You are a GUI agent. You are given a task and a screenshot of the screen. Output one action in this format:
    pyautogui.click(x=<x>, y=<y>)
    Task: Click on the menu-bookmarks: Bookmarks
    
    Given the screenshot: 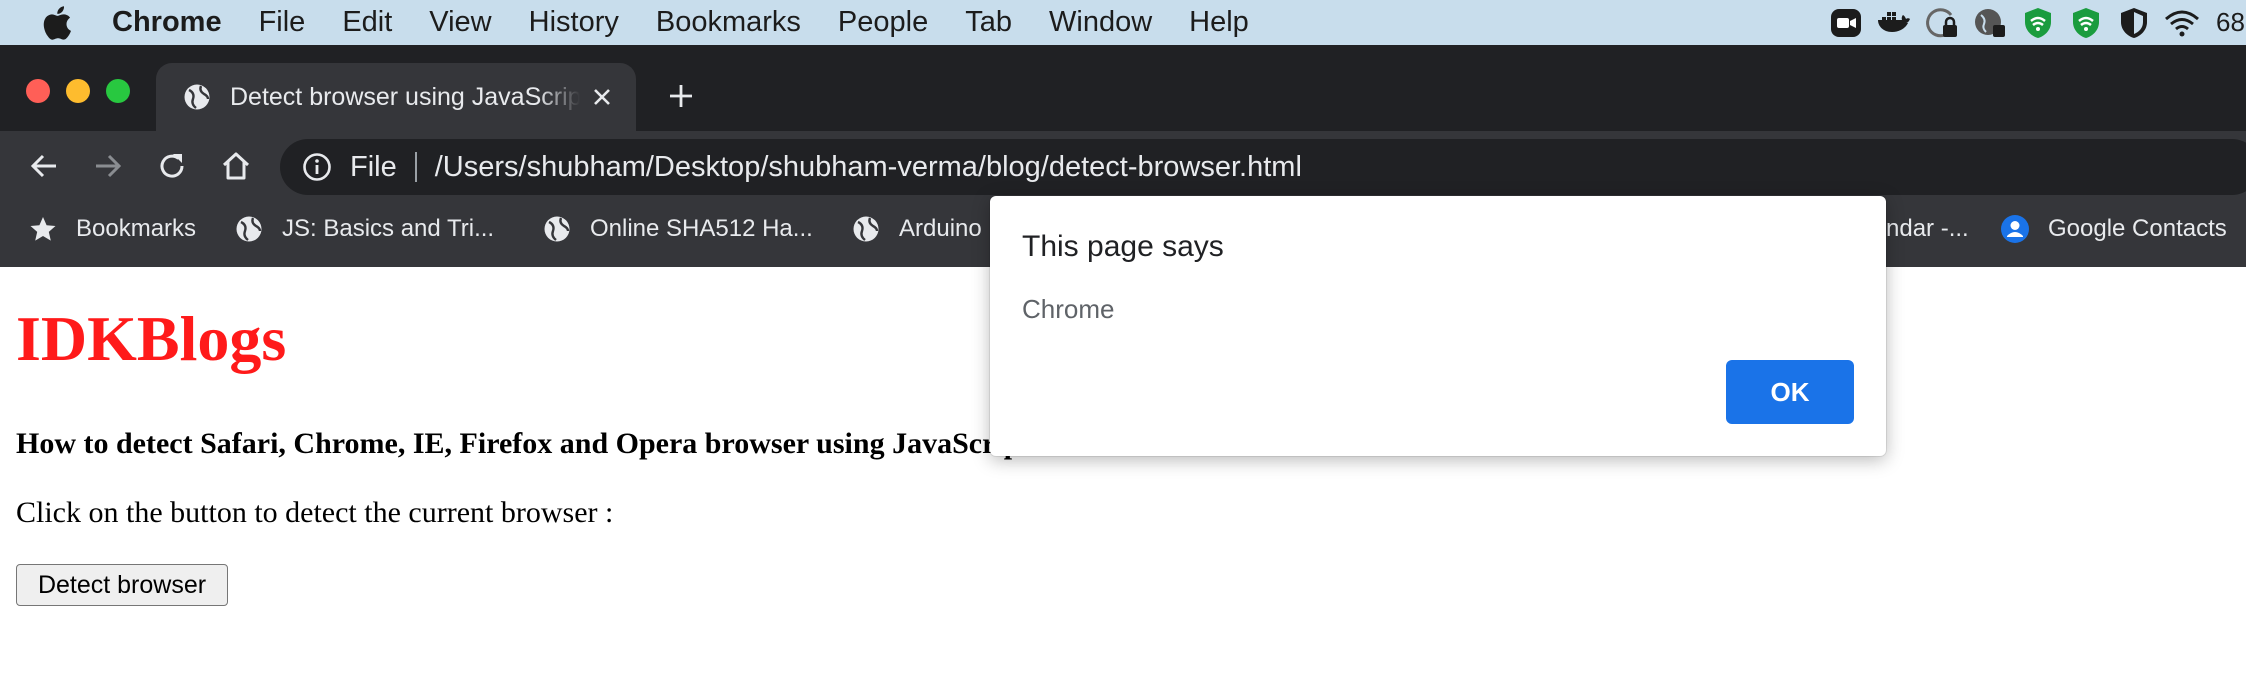 What is the action you would take?
    pyautogui.click(x=728, y=22)
    